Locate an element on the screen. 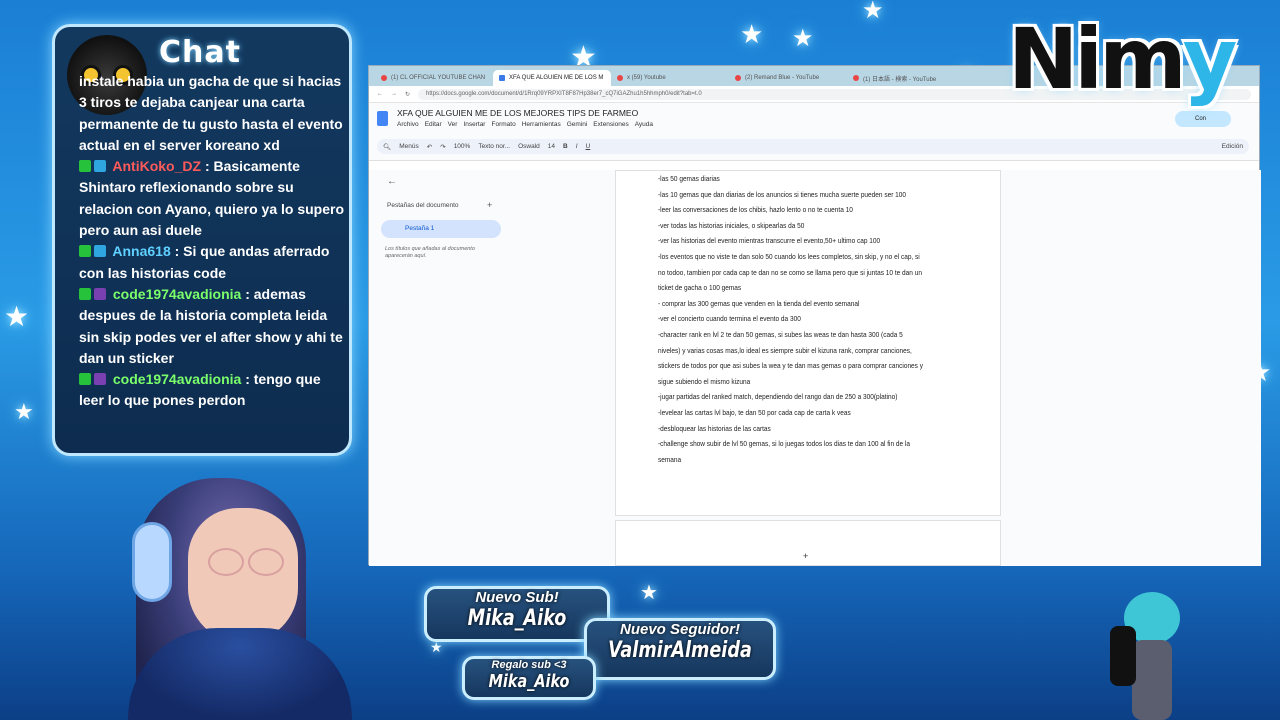 The height and width of the screenshot is (720, 1280). back-arrow-icon: ← is located at coordinates (380, 94).